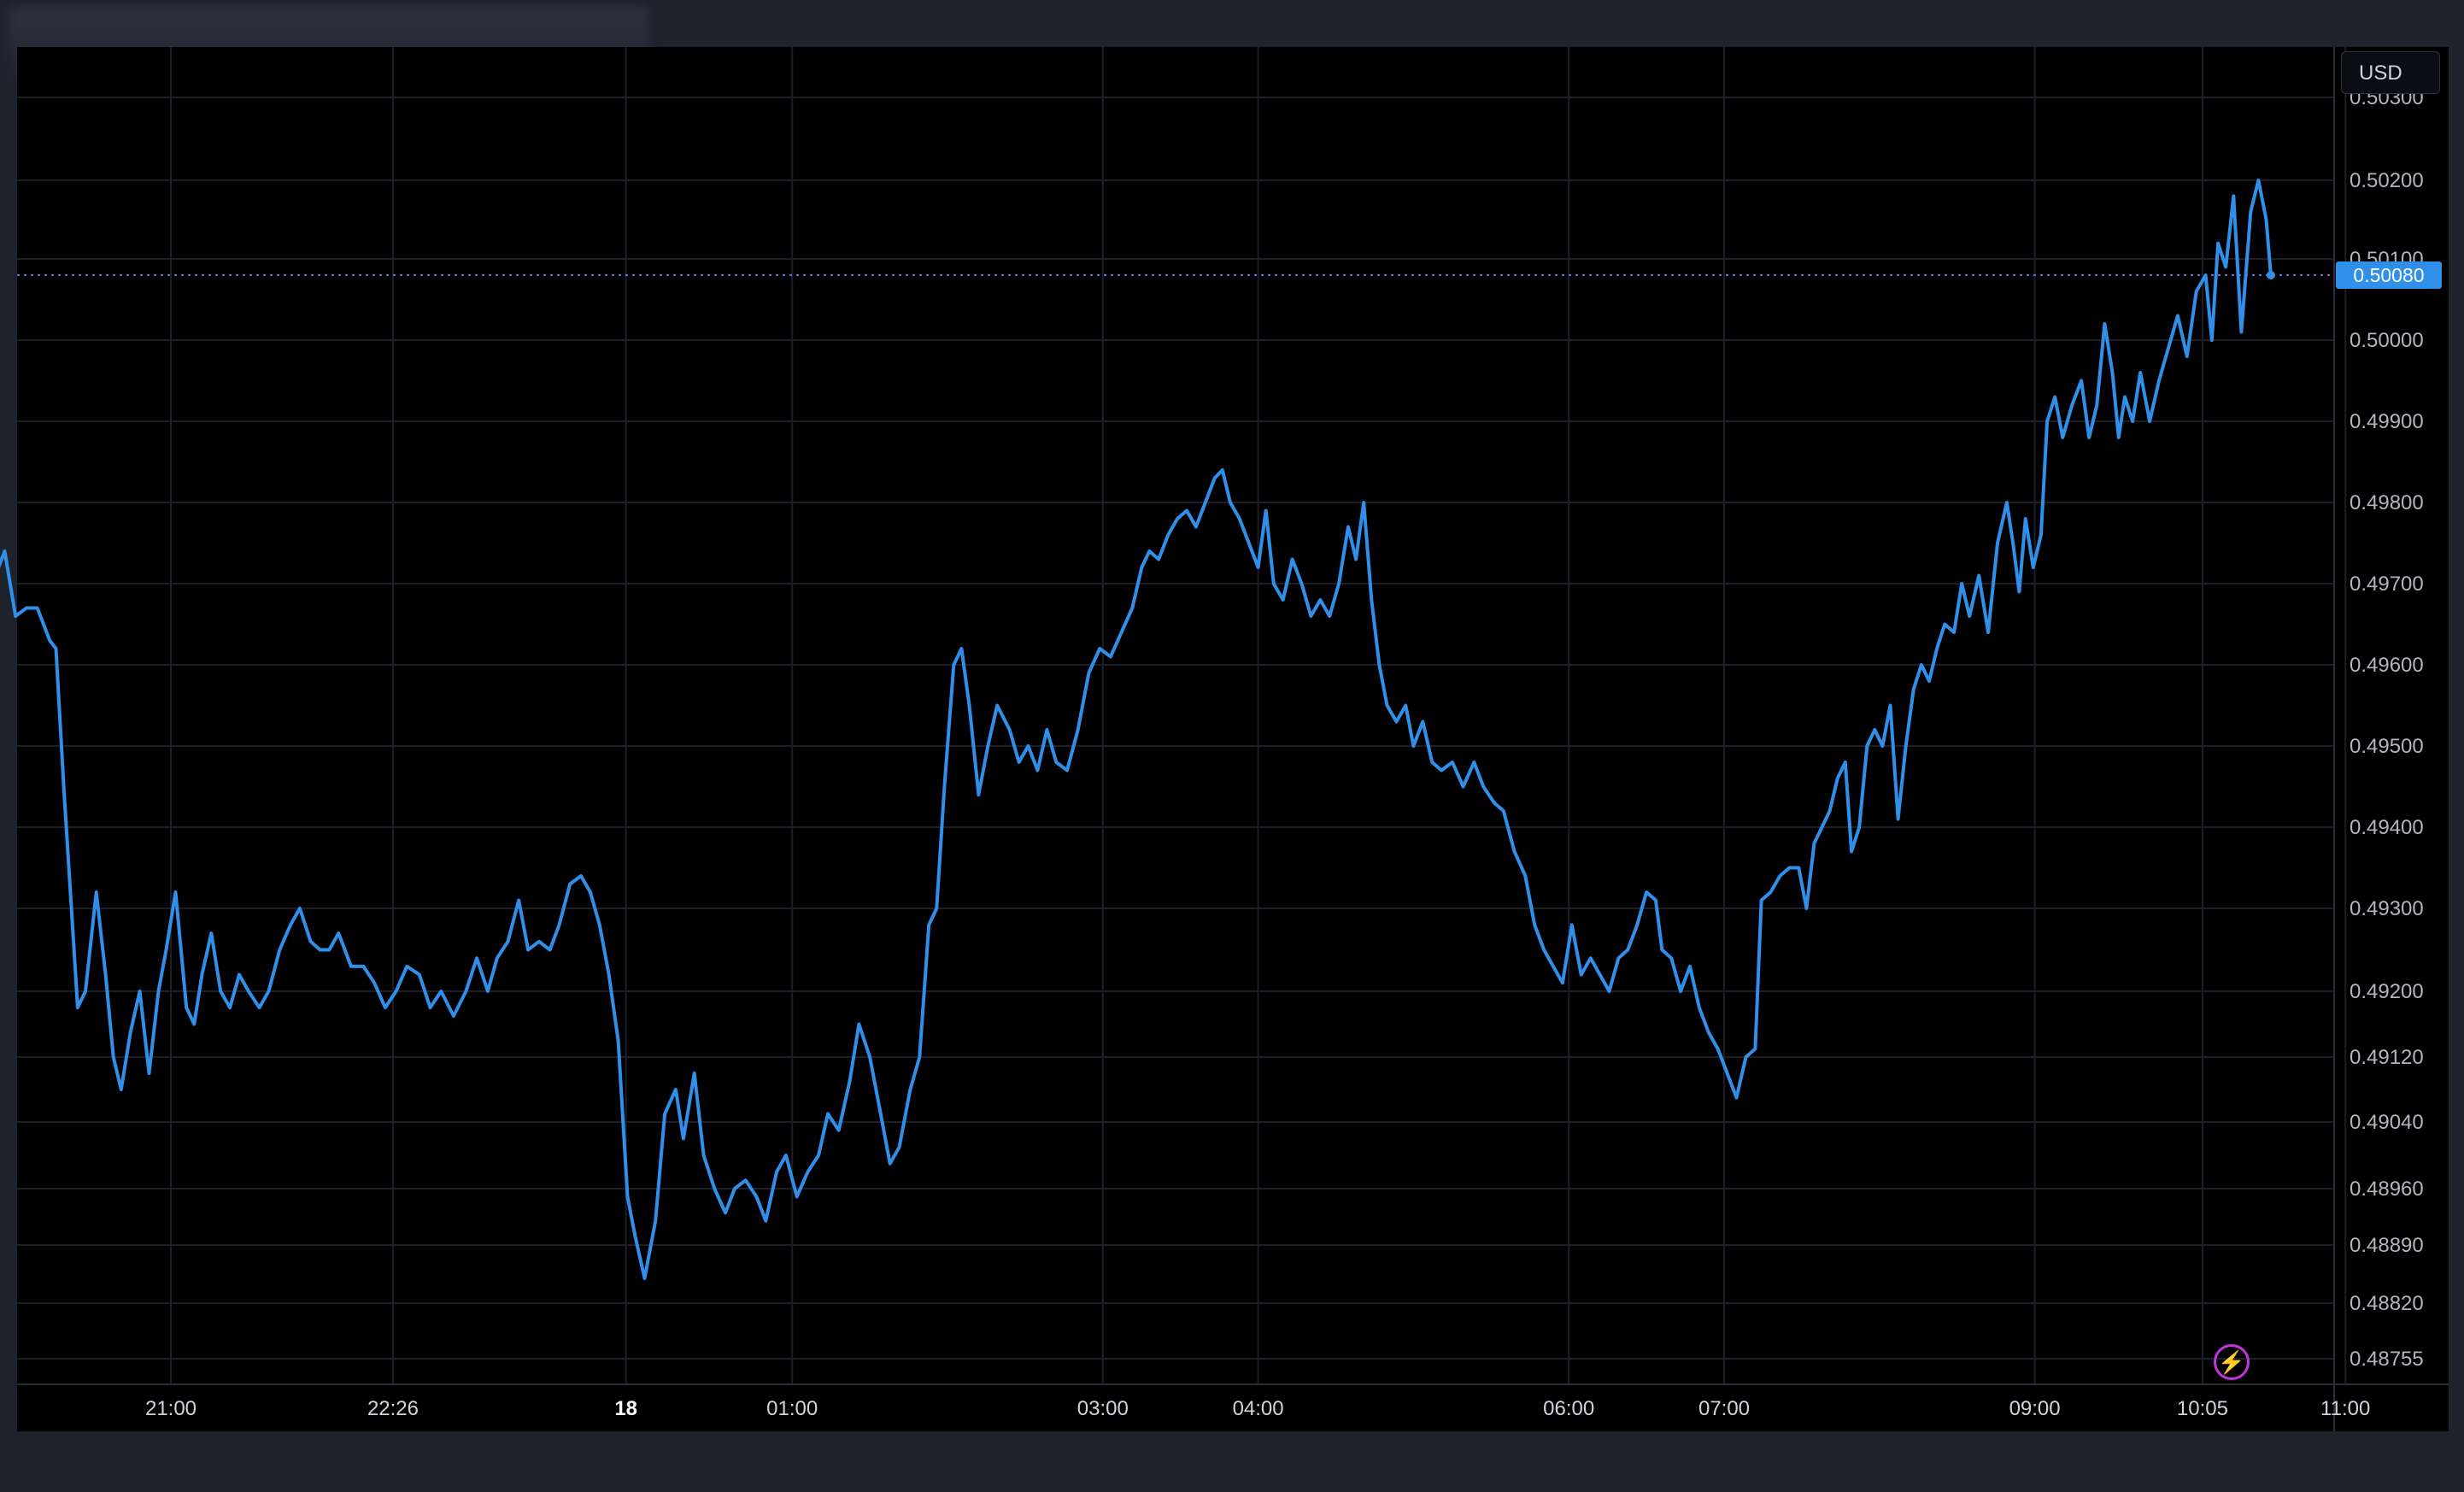 This screenshot has height=1492, width=2464. I want to click on time-axis-label: 18, so click(625, 1408).